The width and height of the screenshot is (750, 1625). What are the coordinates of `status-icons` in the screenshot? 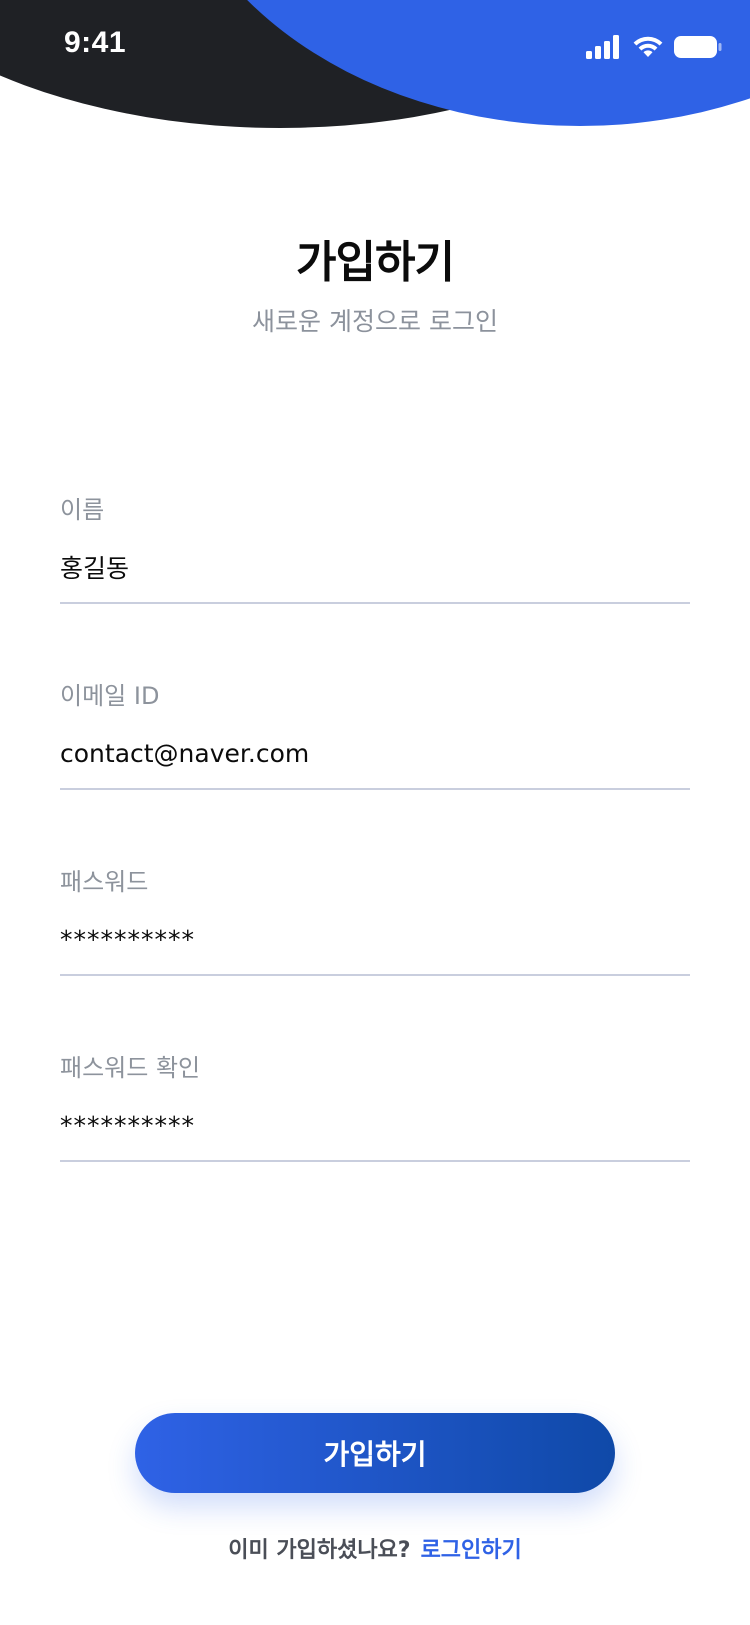 It's located at (654, 47).